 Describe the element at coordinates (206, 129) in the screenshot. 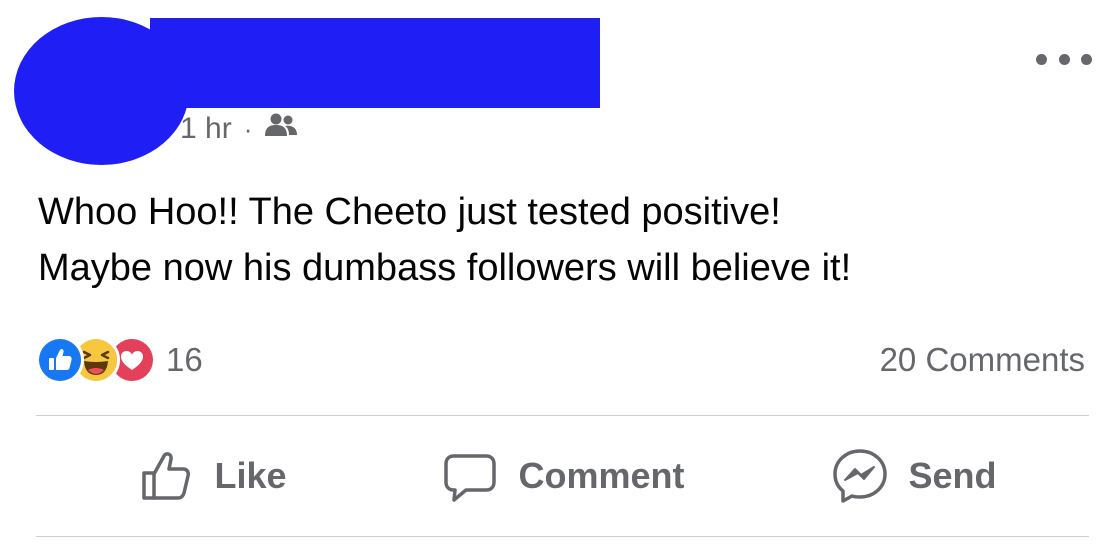

I see `post-timestamp: 1 hr` at that location.